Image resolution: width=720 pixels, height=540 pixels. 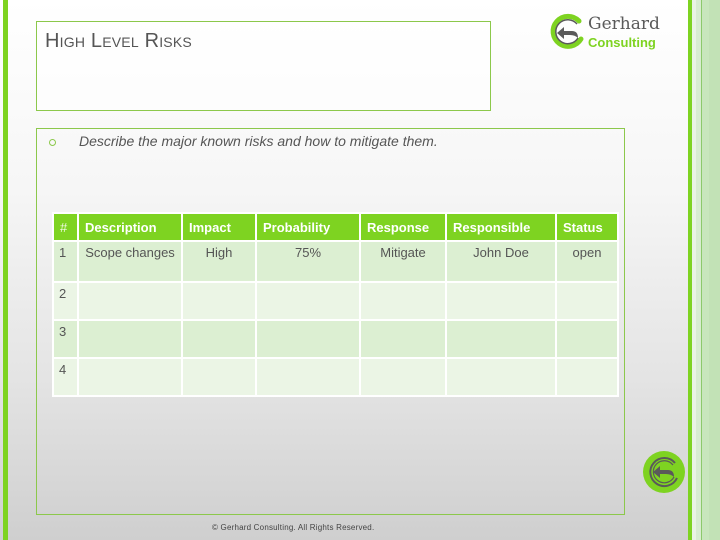 I want to click on header-impact: Impact, so click(x=219, y=227).